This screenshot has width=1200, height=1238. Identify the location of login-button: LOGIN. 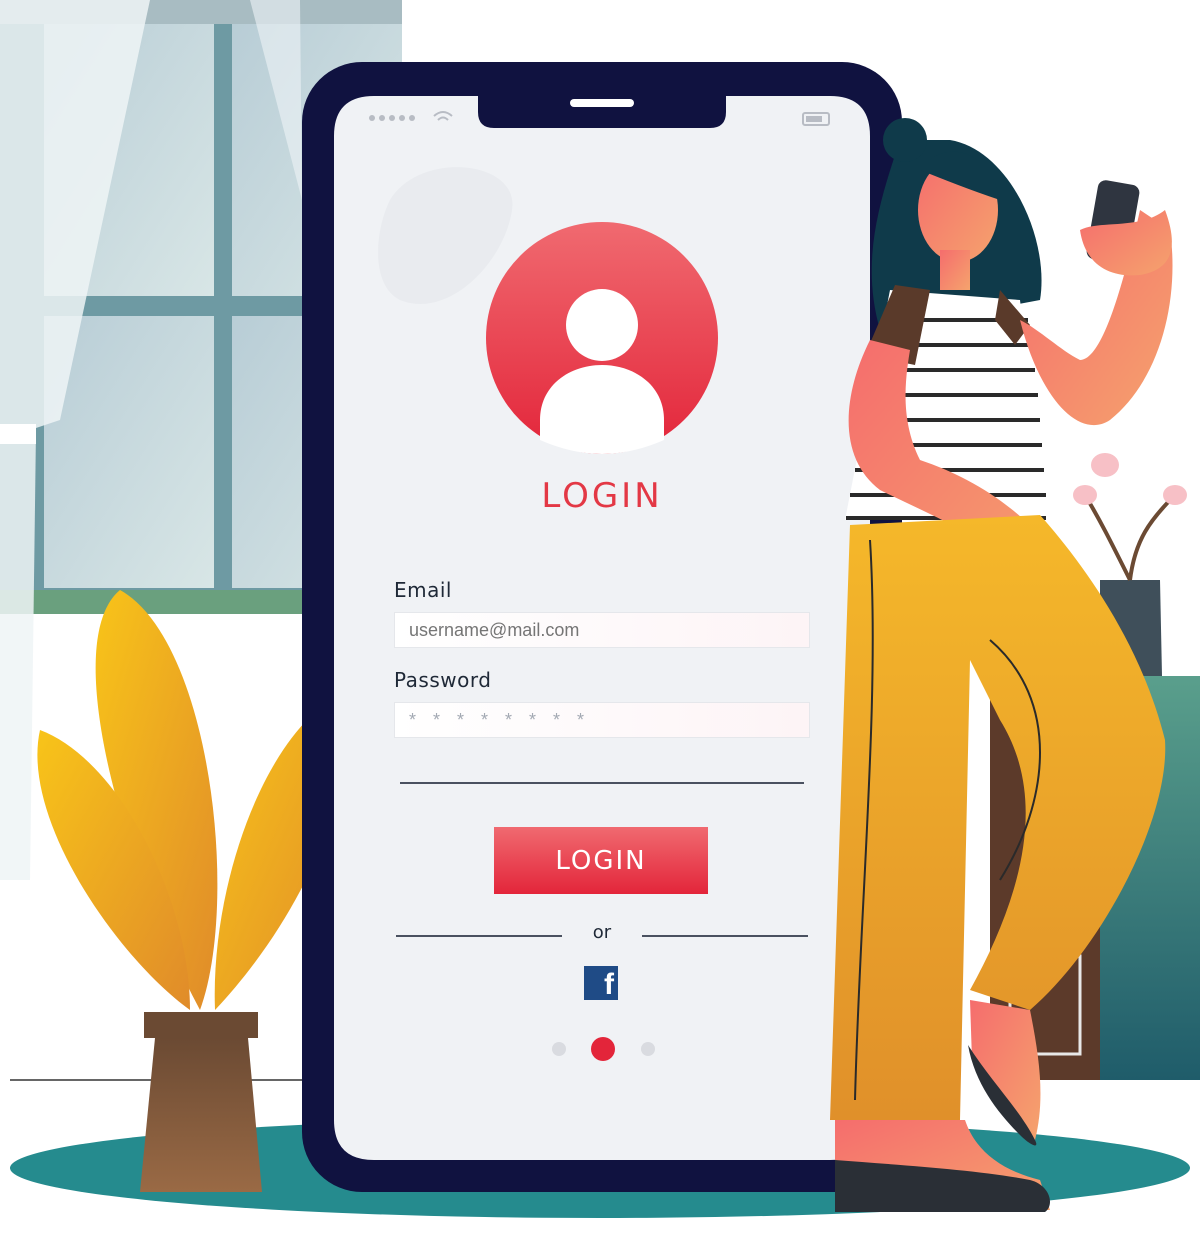
(601, 860).